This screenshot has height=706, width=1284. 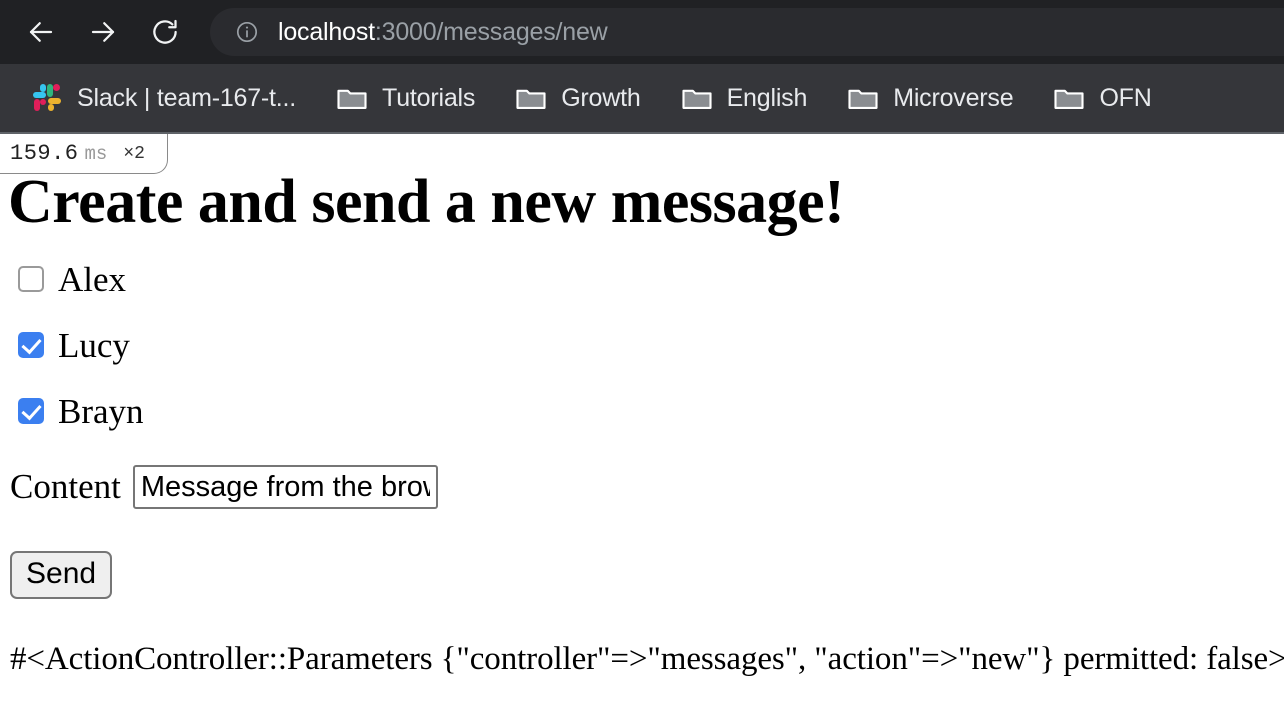 What do you see at coordinates (491, 31) in the screenshot?
I see `address-bar-path: :3000/messages/new` at bounding box center [491, 31].